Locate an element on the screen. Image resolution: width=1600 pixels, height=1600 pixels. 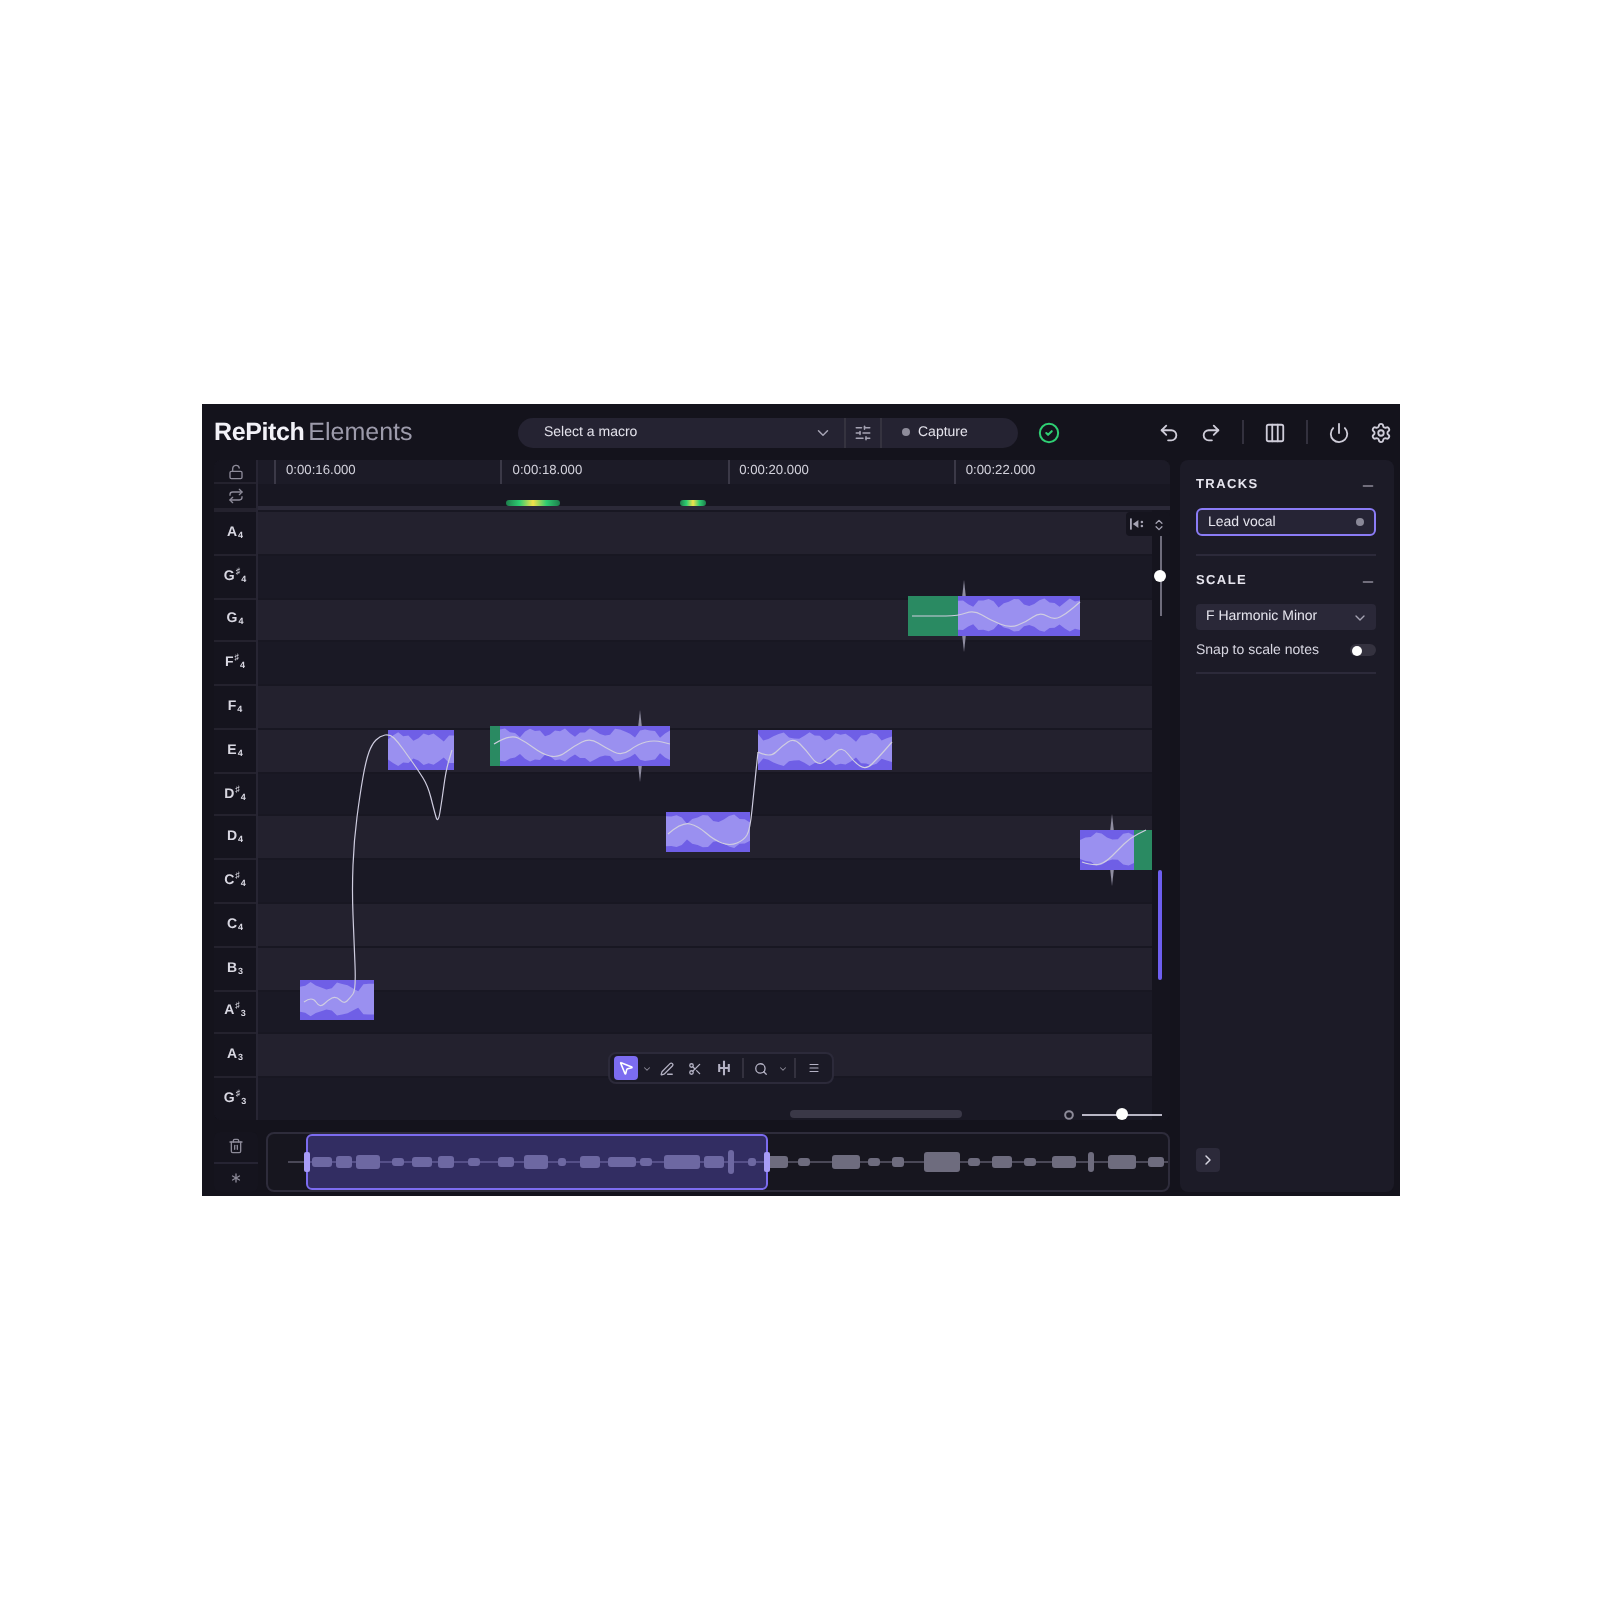
loop-icon is located at coordinates (235, 496).